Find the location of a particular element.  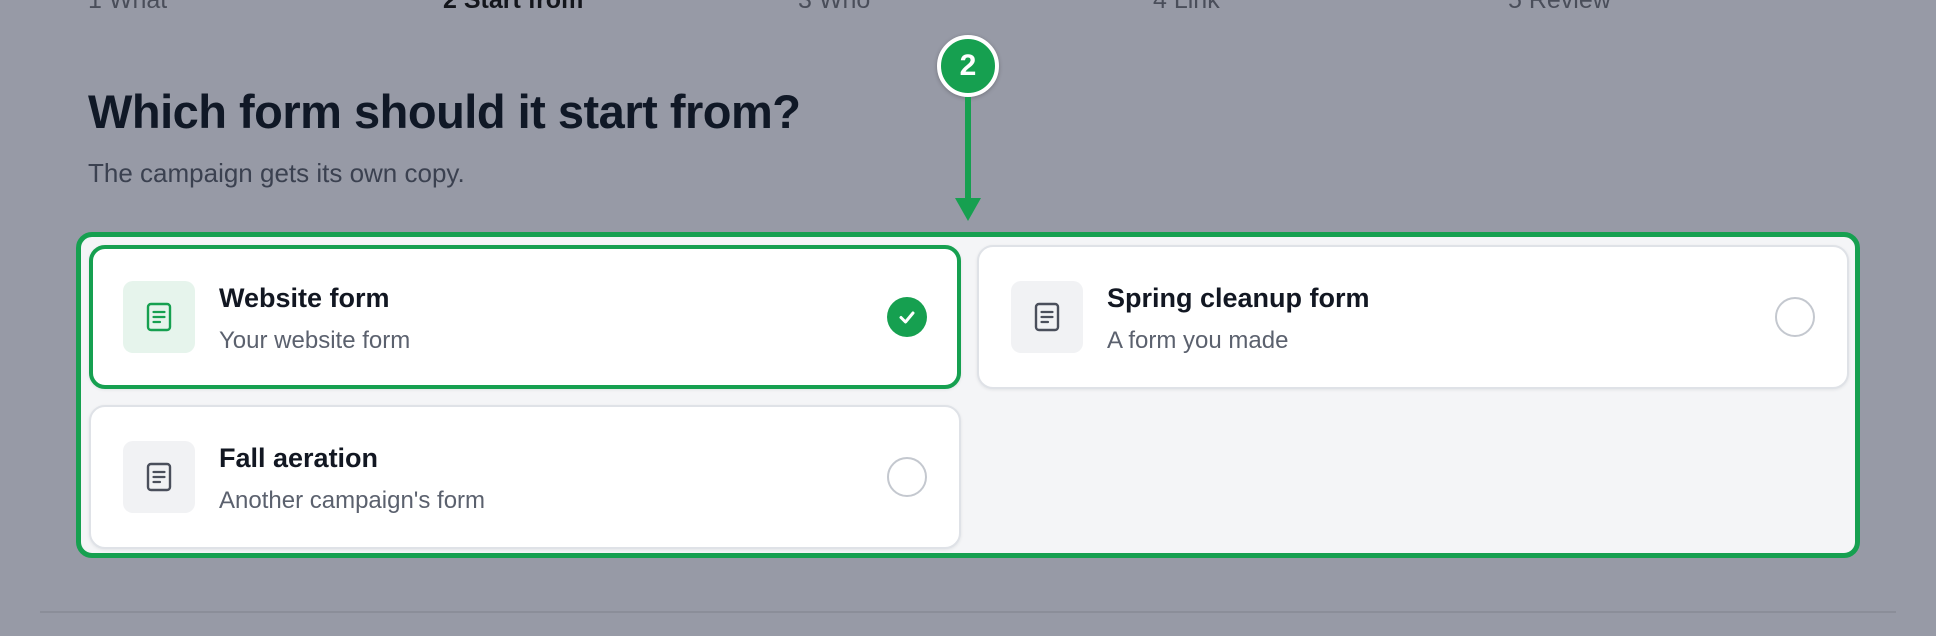

option-fall-aeration: Fall aeration Another campaign's form is located at coordinates (525, 477).